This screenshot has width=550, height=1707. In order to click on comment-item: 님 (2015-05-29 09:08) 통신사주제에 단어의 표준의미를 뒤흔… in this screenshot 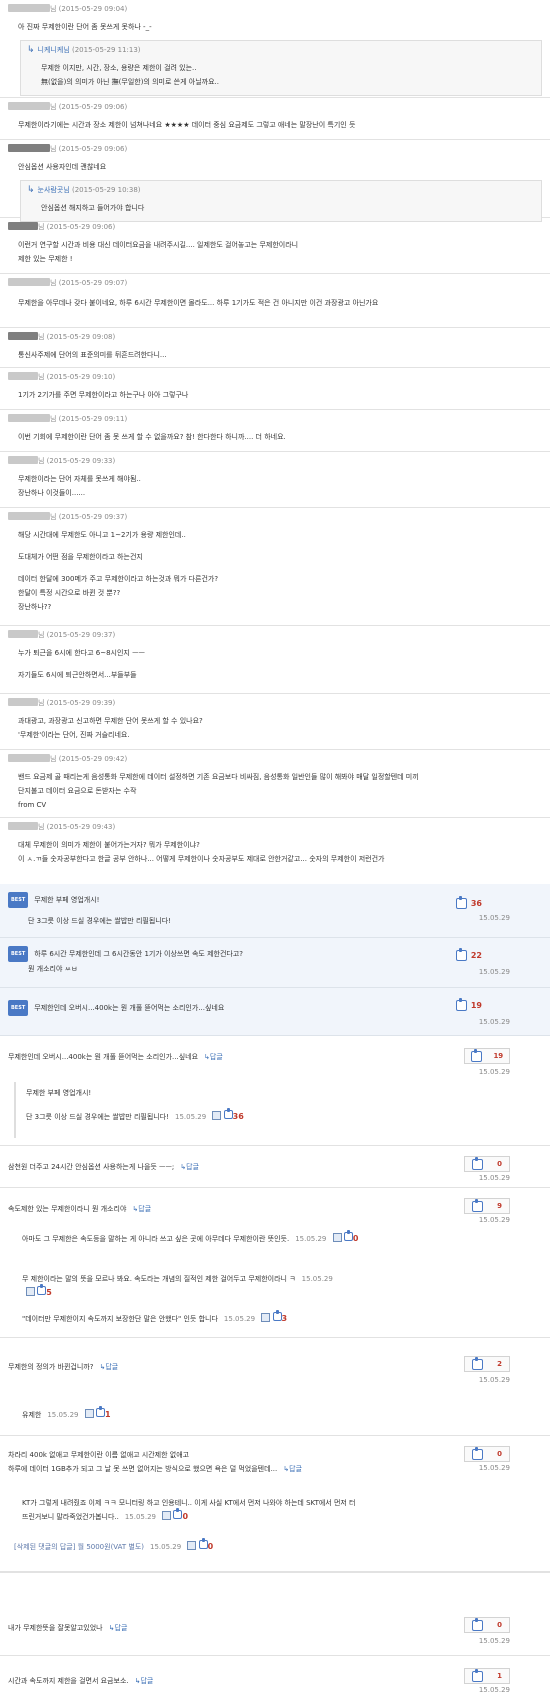, I will do `click(275, 348)`.